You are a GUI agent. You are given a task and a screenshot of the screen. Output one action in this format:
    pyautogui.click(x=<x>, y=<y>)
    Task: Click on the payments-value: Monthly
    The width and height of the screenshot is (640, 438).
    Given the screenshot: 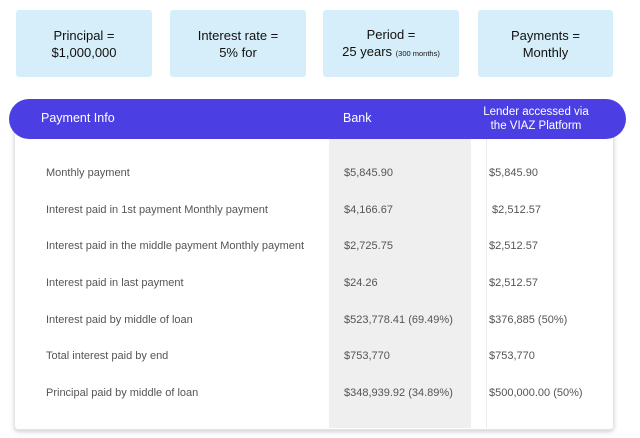 What is the action you would take?
    pyautogui.click(x=545, y=52)
    